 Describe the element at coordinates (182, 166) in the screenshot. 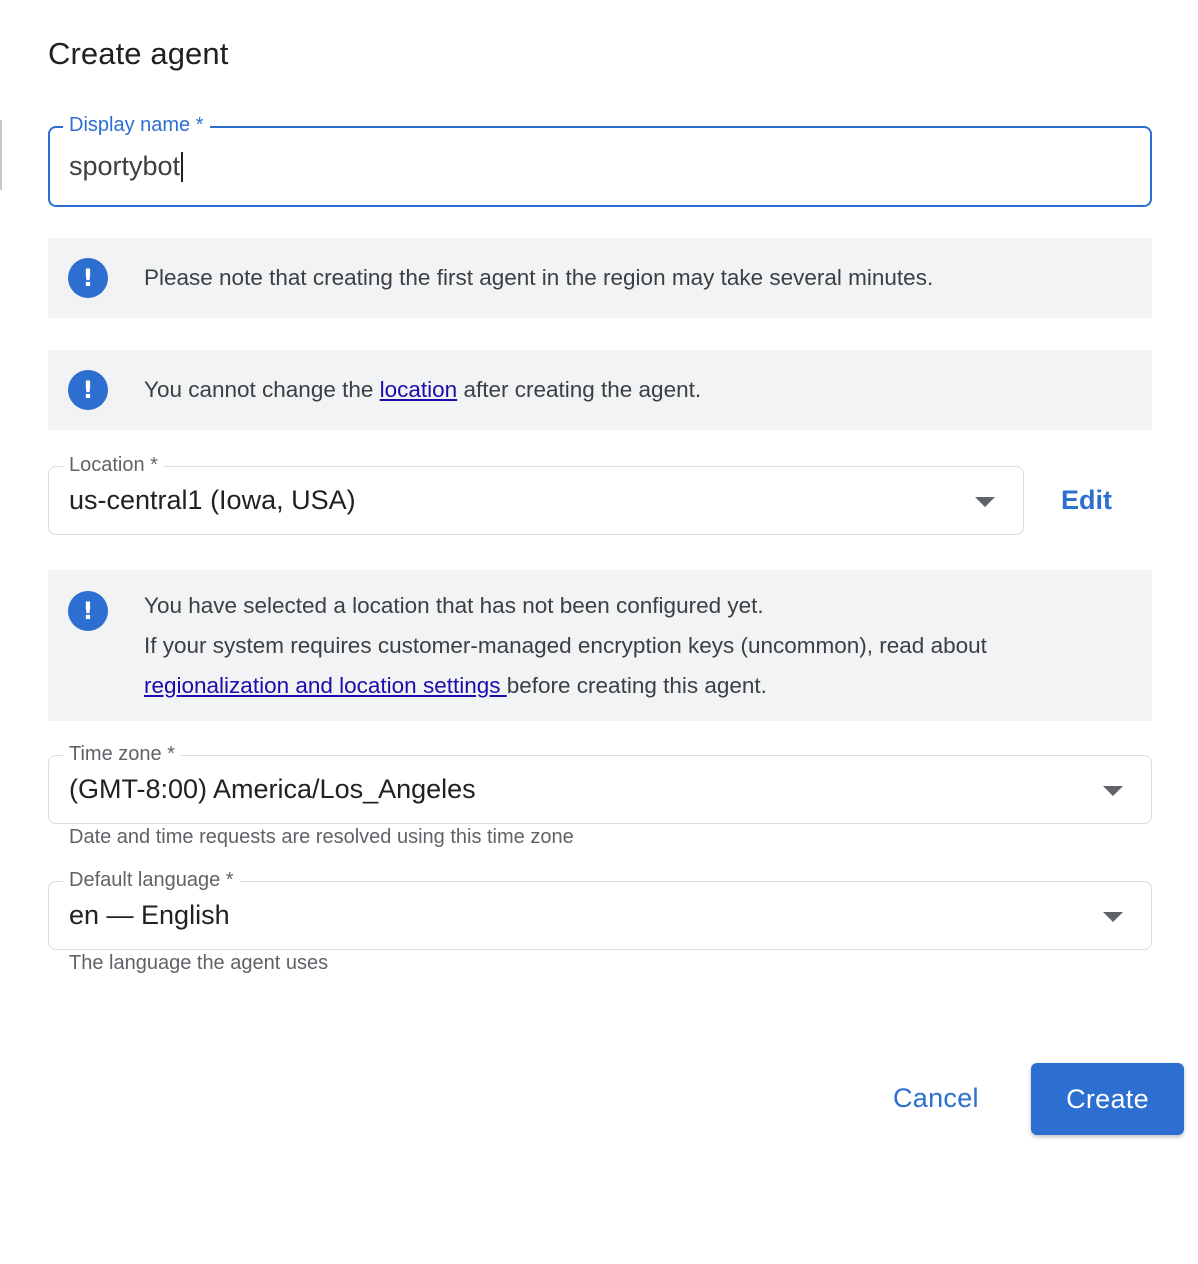

I see `text-cursor` at that location.